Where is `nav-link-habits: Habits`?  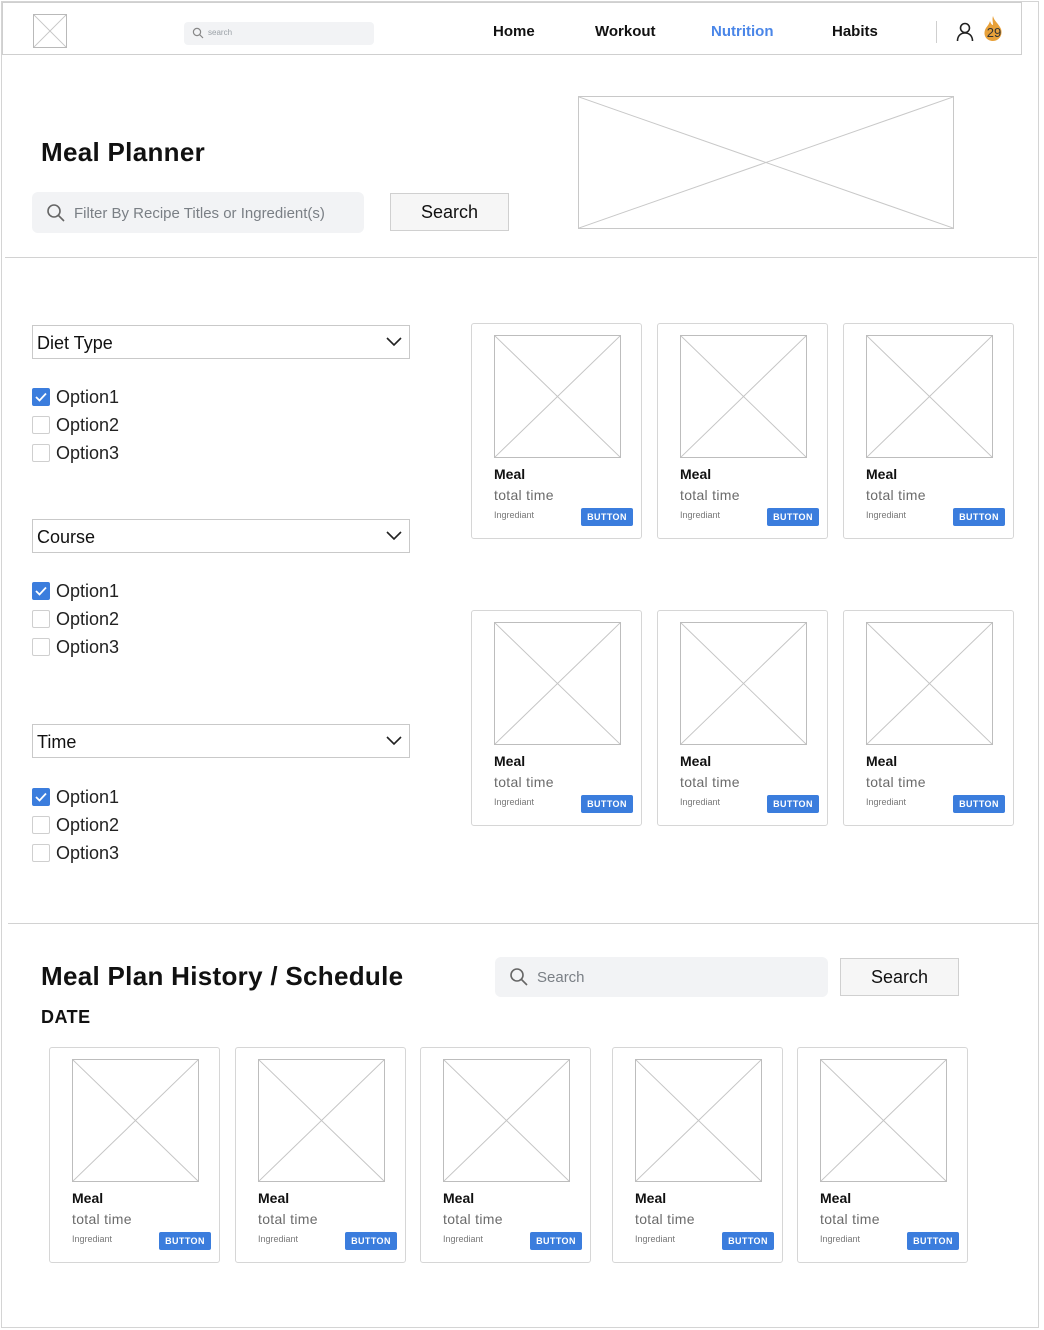
nav-link-habits: Habits is located at coordinates (855, 31).